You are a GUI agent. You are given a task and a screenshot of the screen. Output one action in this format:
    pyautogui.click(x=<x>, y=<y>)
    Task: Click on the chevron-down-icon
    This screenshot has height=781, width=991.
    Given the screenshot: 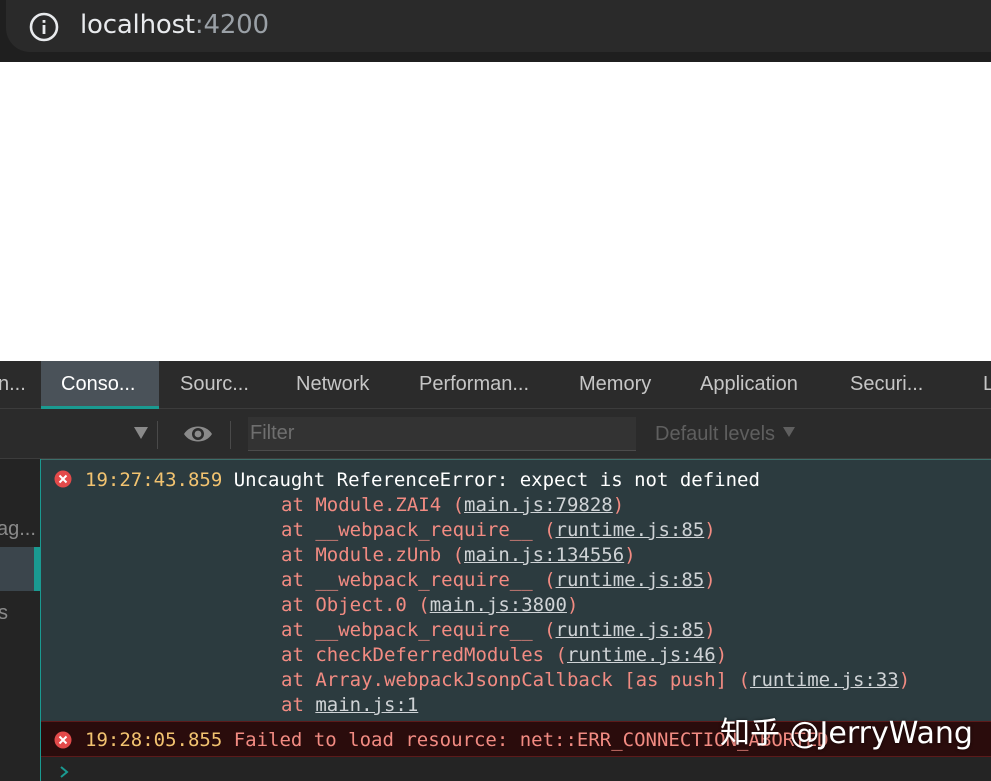 What is the action you would take?
    pyautogui.click(x=789, y=432)
    